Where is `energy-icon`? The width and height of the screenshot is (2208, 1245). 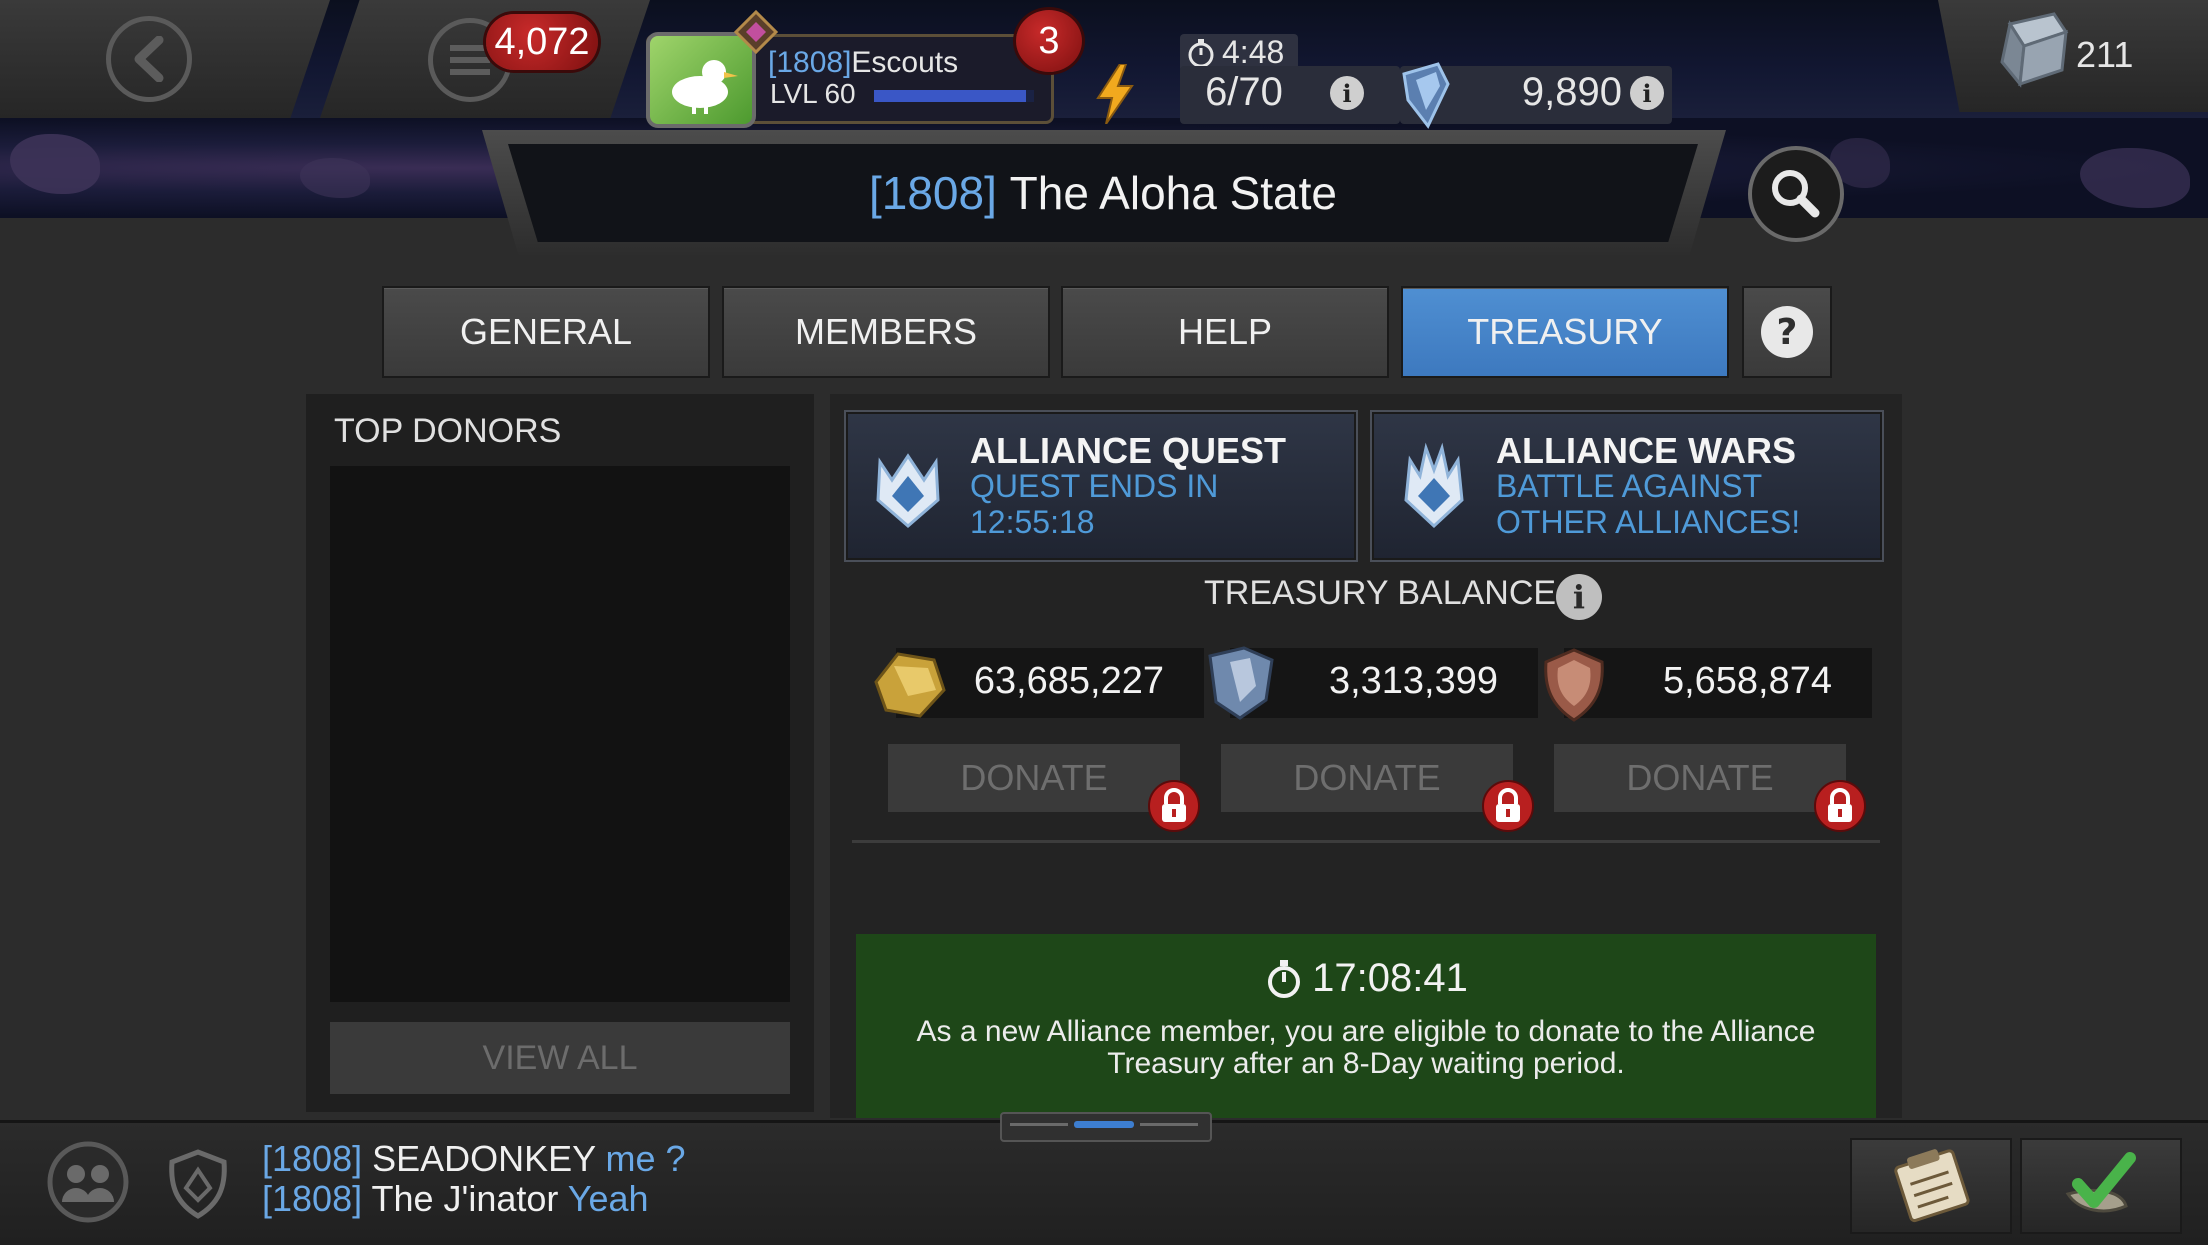
energy-icon is located at coordinates (1115, 94).